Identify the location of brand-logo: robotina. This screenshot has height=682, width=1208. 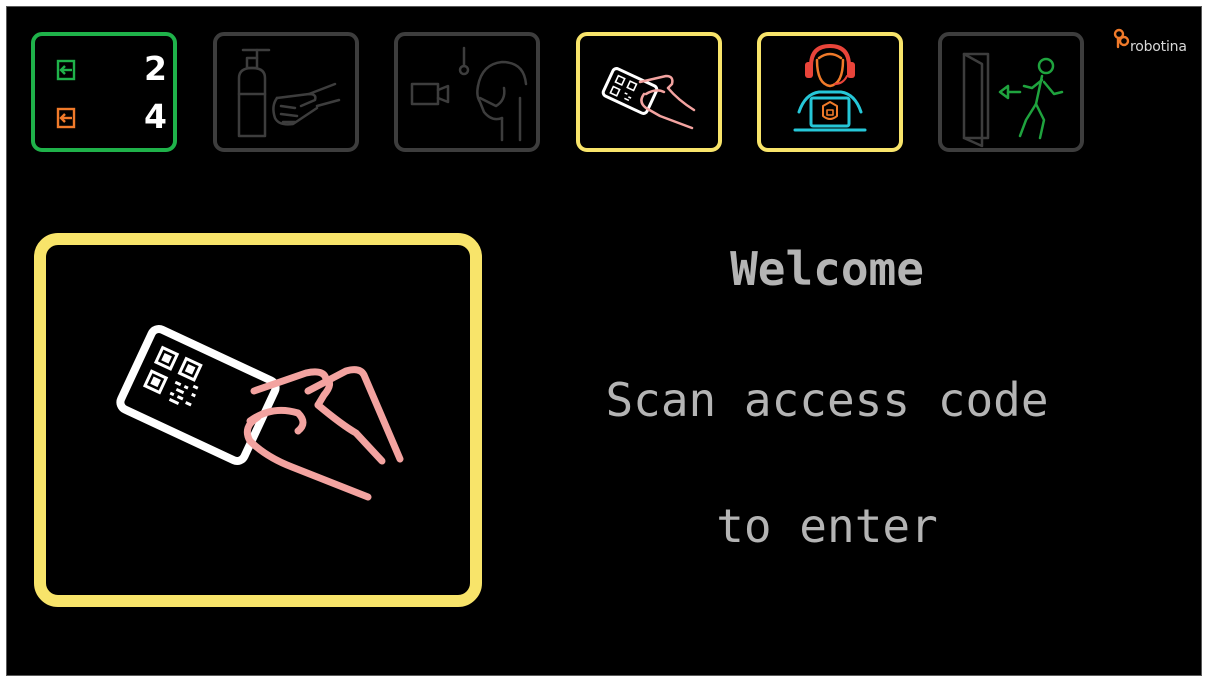
(1157, 42).